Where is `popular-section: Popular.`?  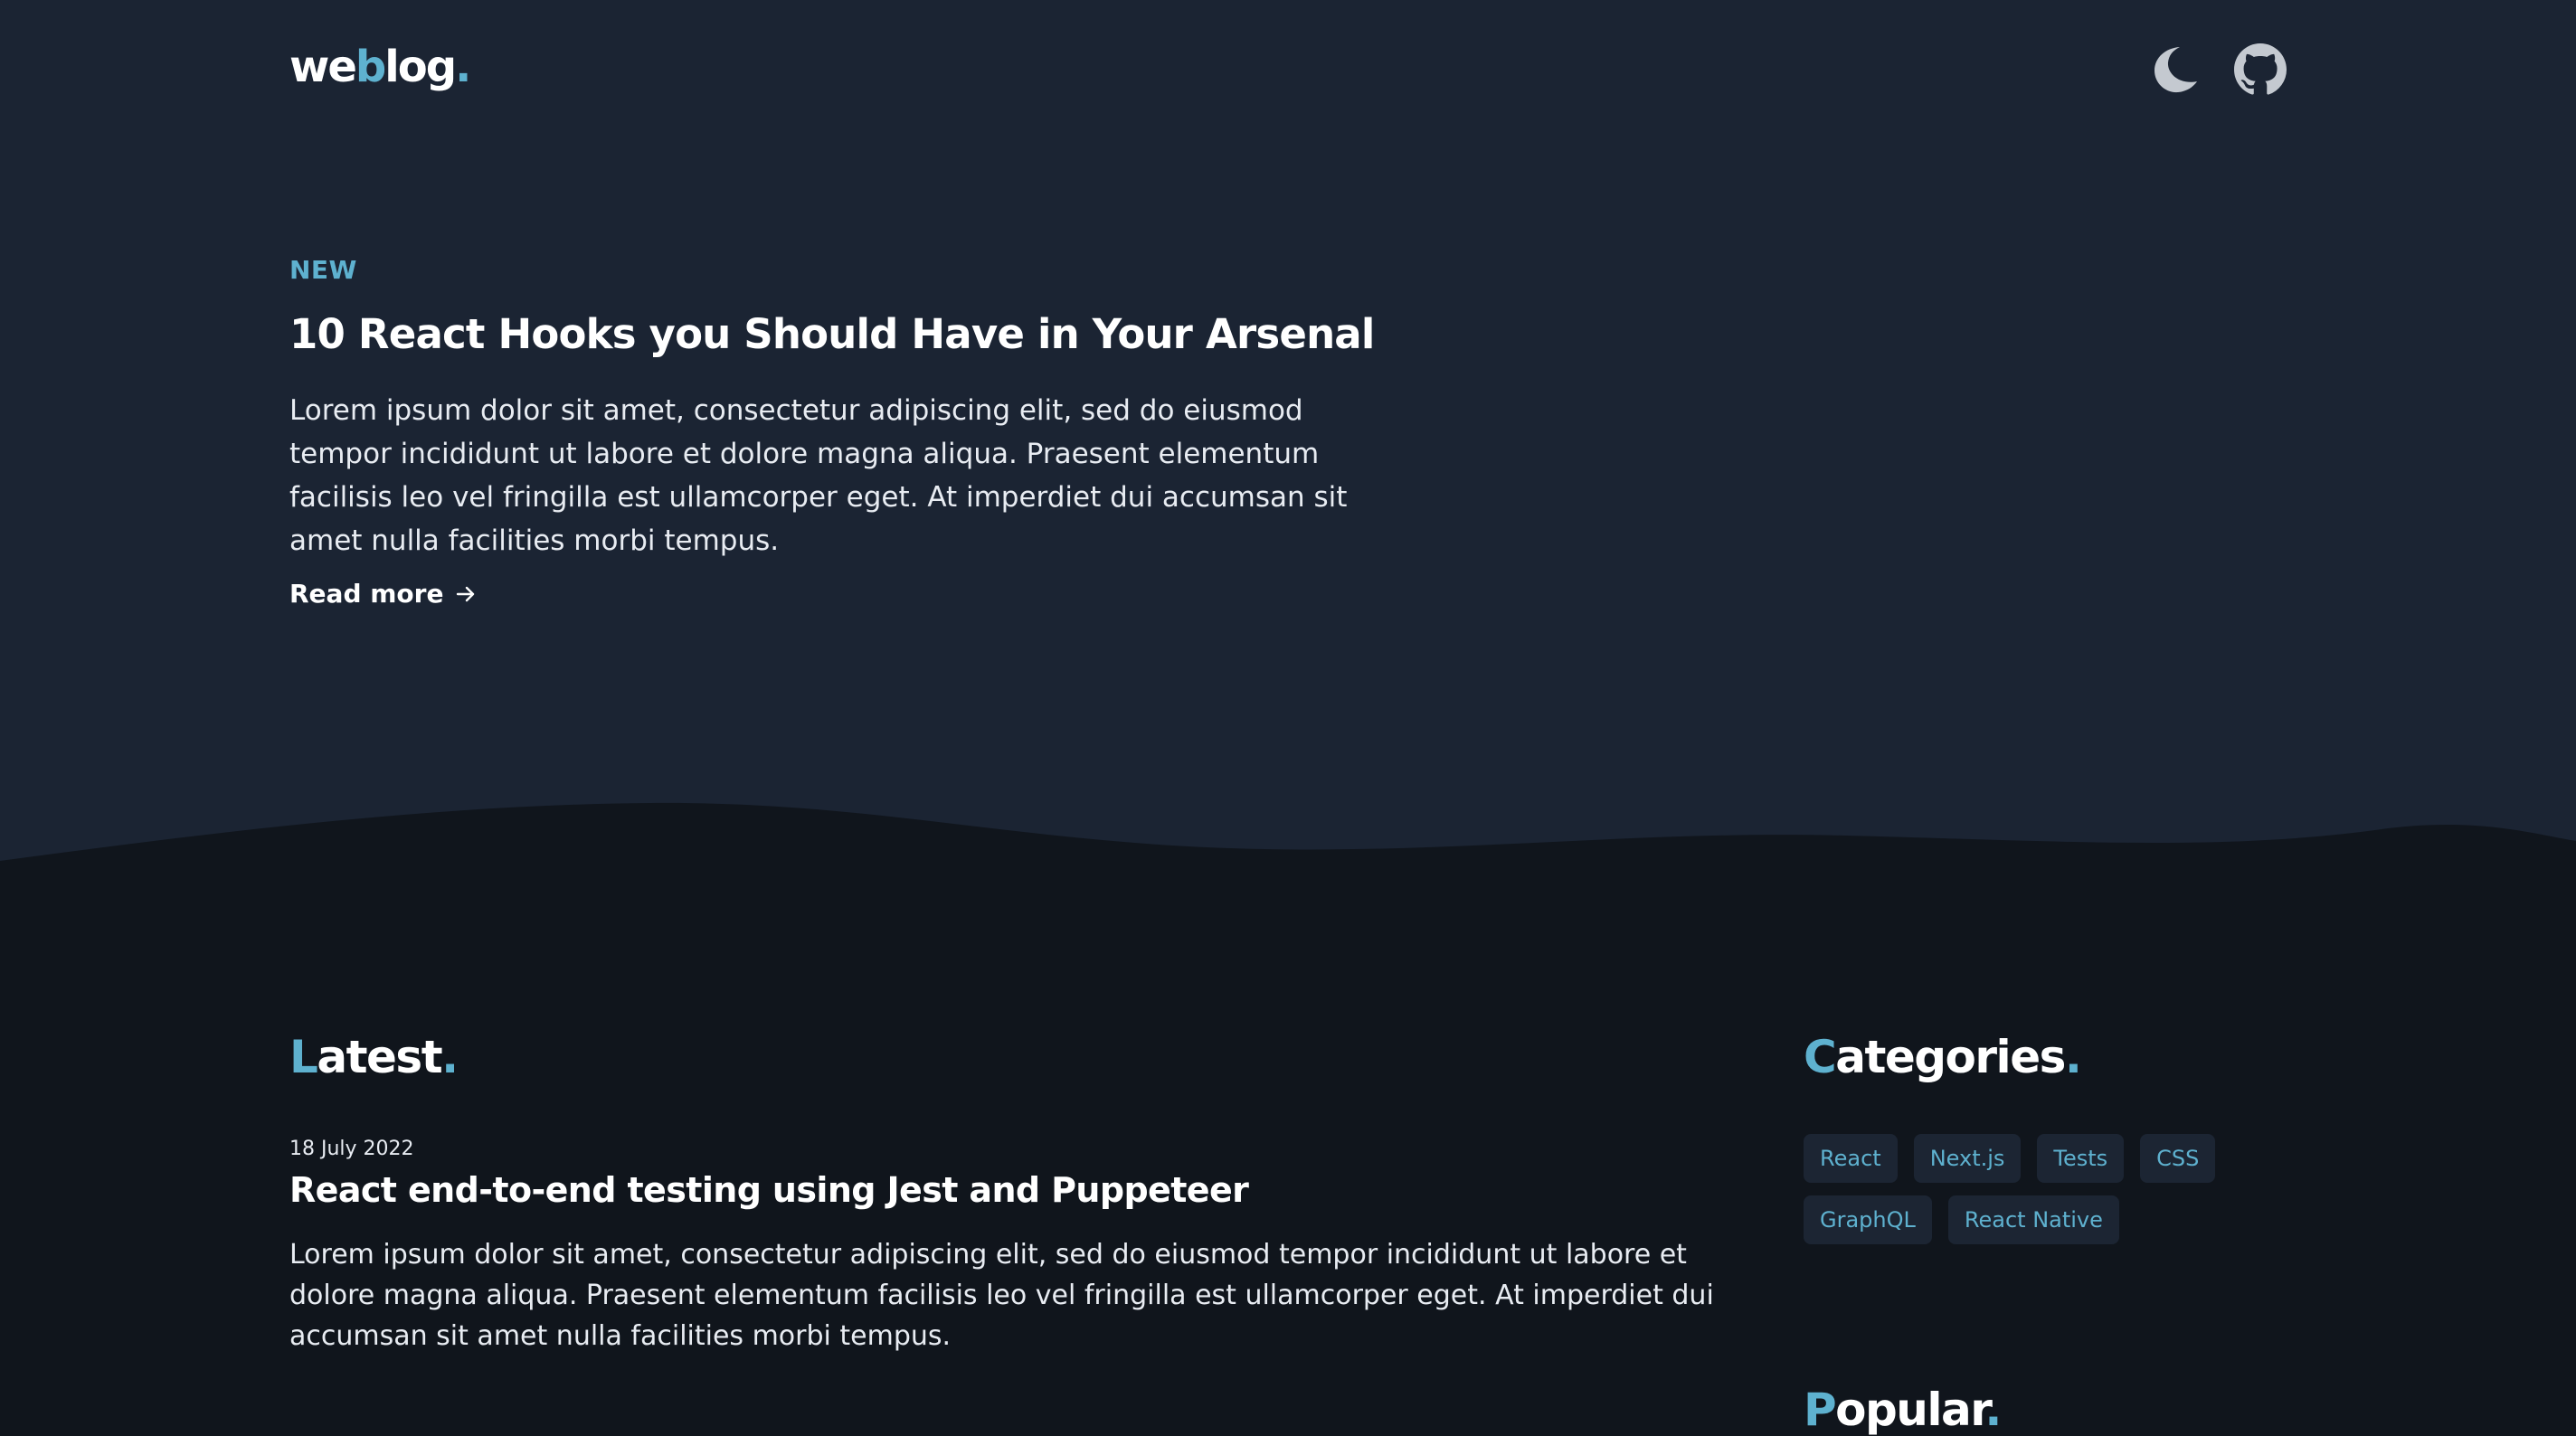 popular-section: Popular. is located at coordinates (1903, 1410).